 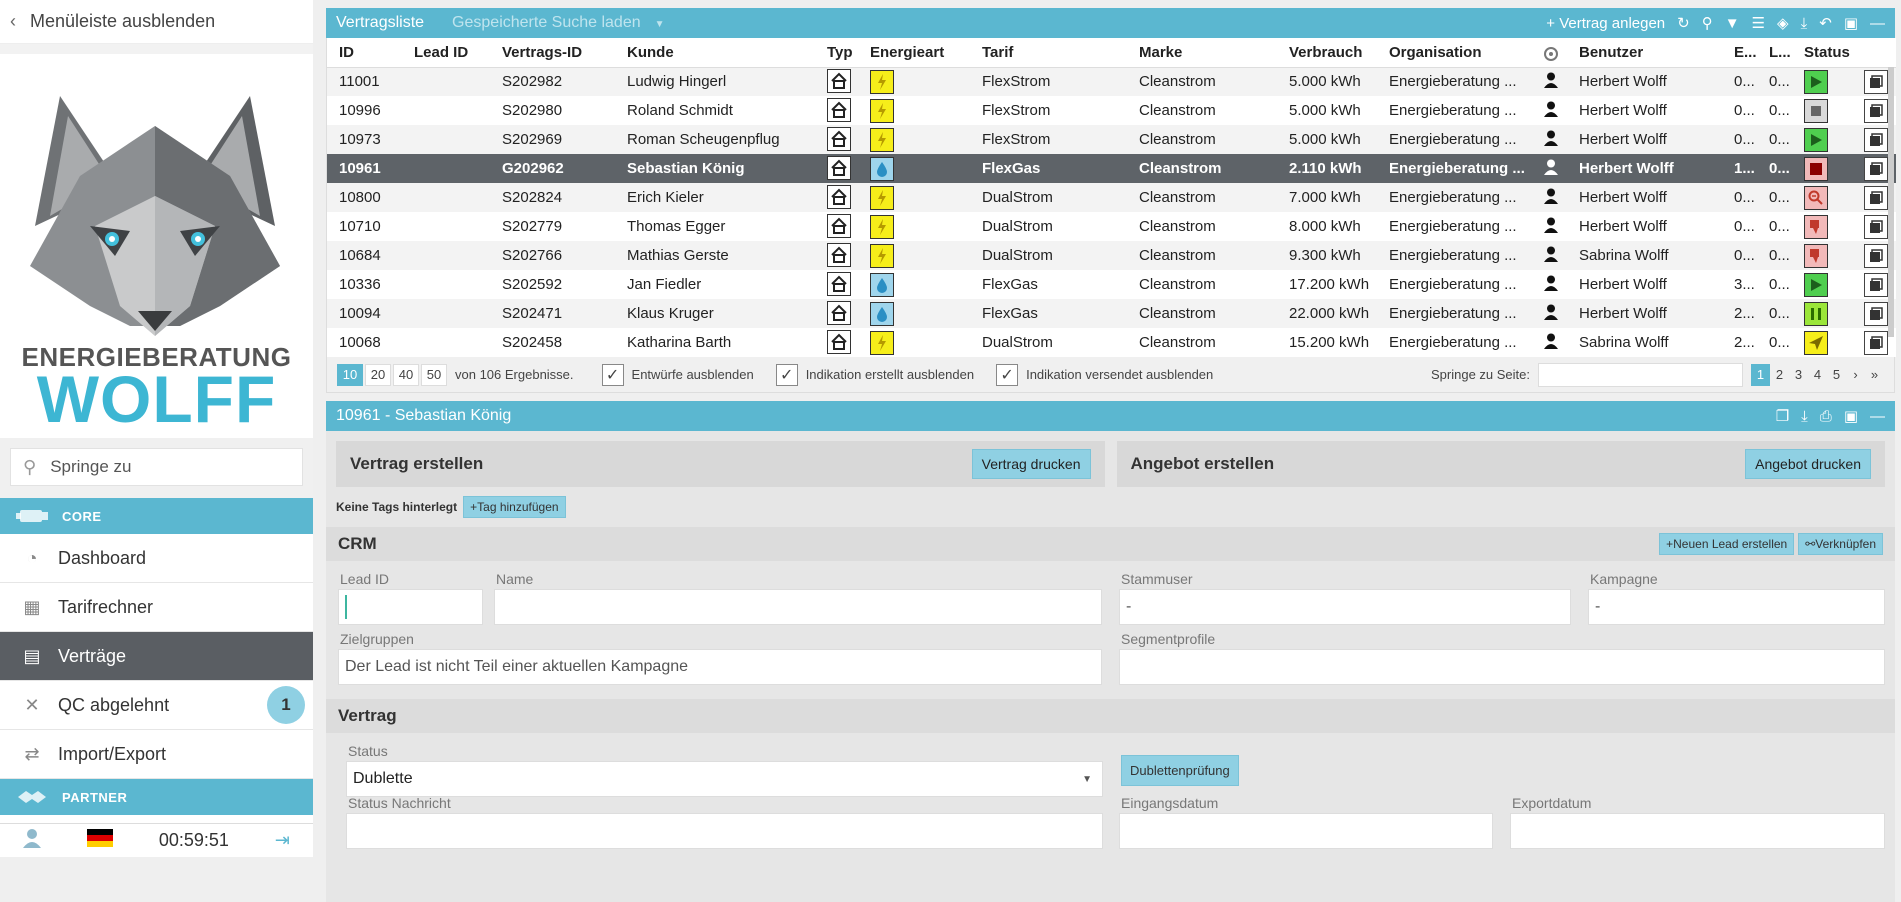 I want to click on column-header: Marke, so click(x=1202, y=53).